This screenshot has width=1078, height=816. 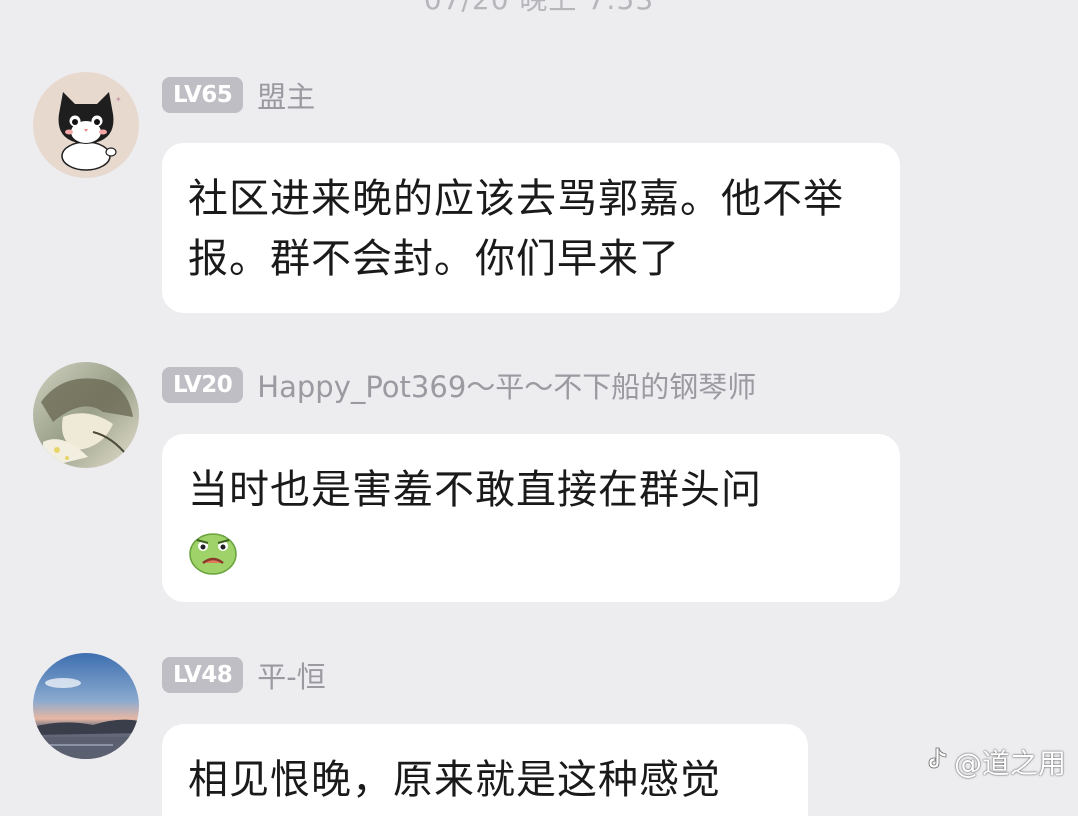 What do you see at coordinates (86, 706) in the screenshot?
I see `sunset-avatar-icon` at bounding box center [86, 706].